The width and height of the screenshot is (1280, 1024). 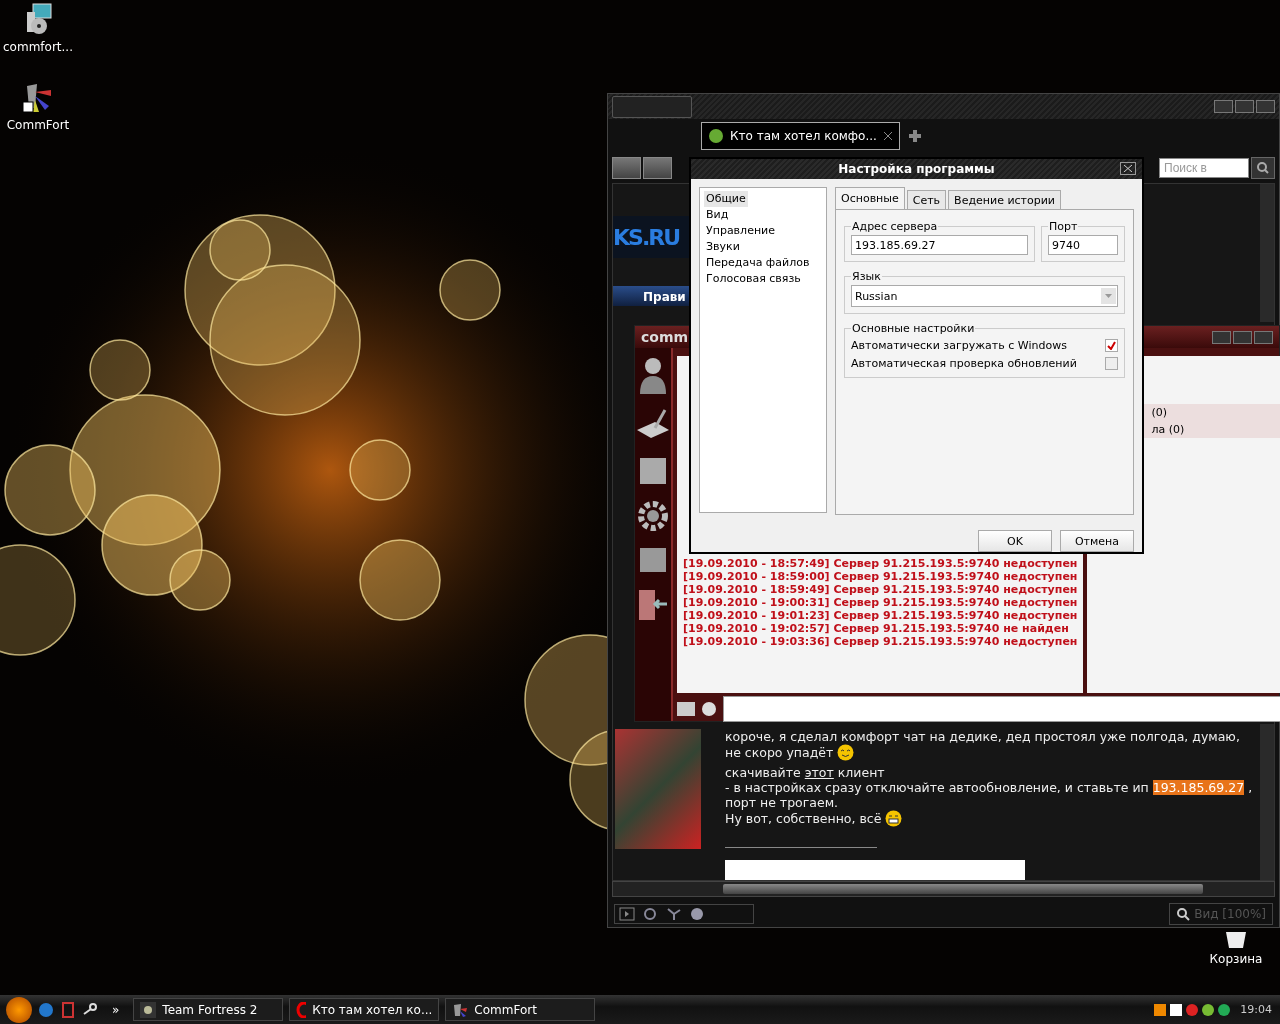 What do you see at coordinates (717, 215) in the screenshot?
I see `section-item: Вид` at bounding box center [717, 215].